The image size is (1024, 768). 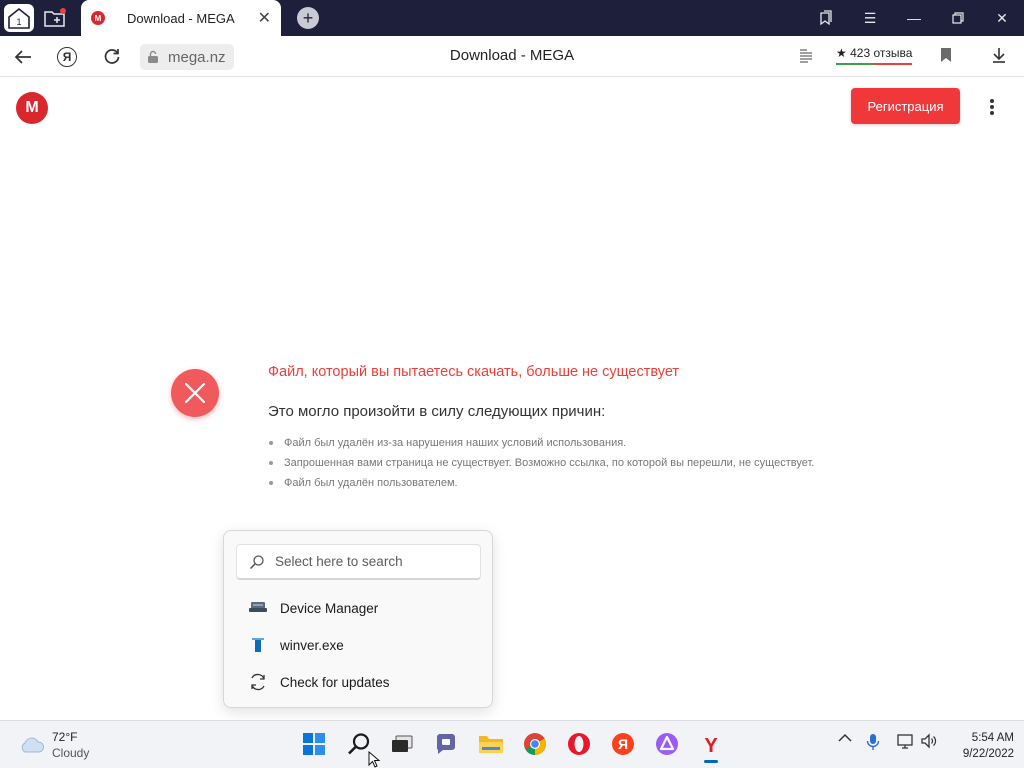 I want to click on yandex-button: Я, so click(x=67, y=57).